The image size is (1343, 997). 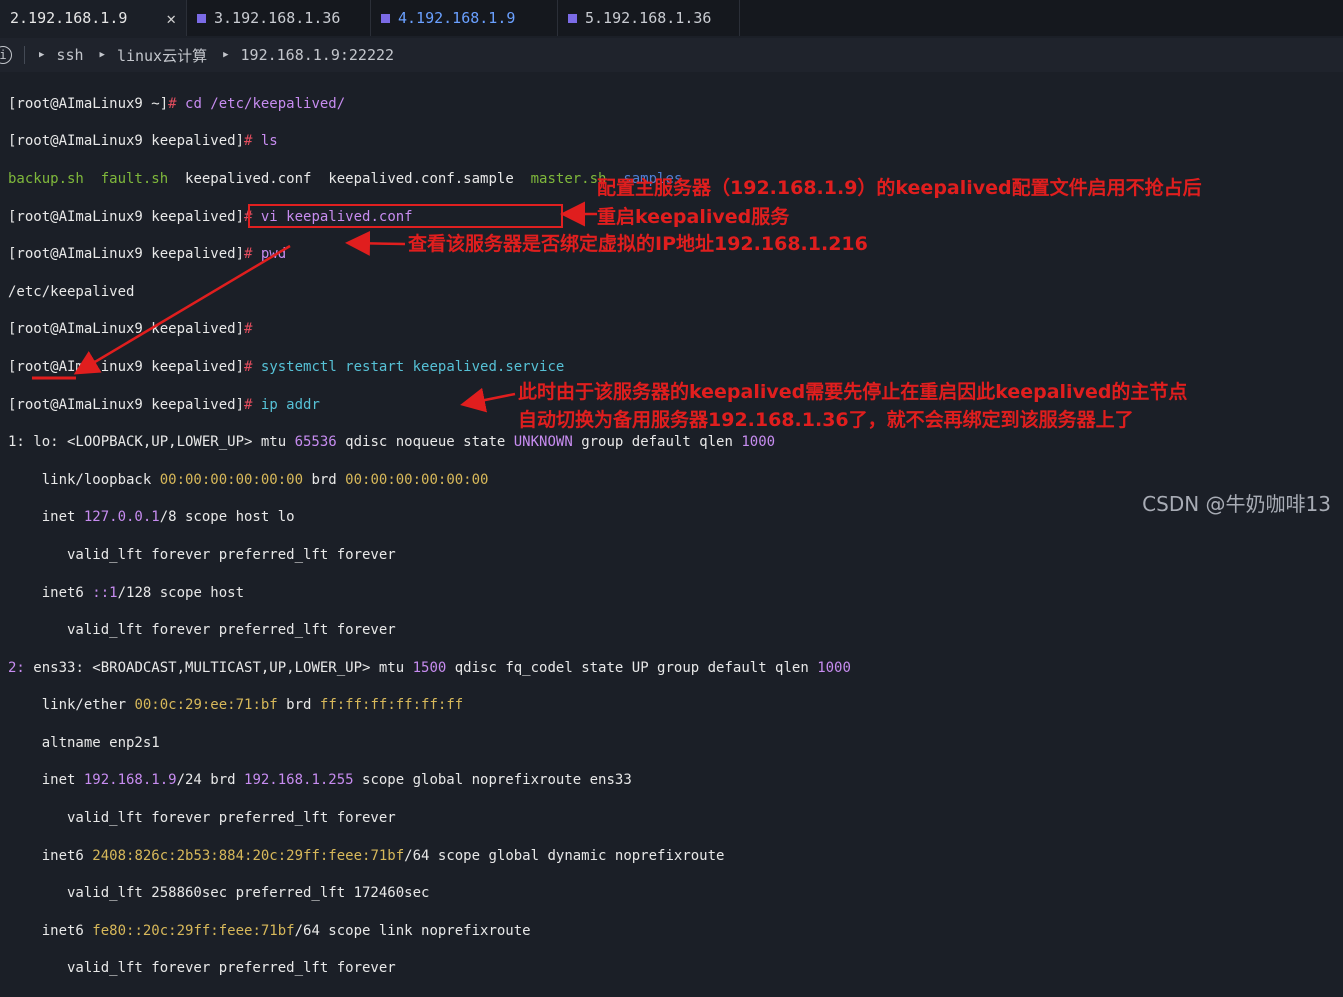 What do you see at coordinates (126, 592) in the screenshot?
I see `terminal-line: inet6 ::1/128 scope host` at bounding box center [126, 592].